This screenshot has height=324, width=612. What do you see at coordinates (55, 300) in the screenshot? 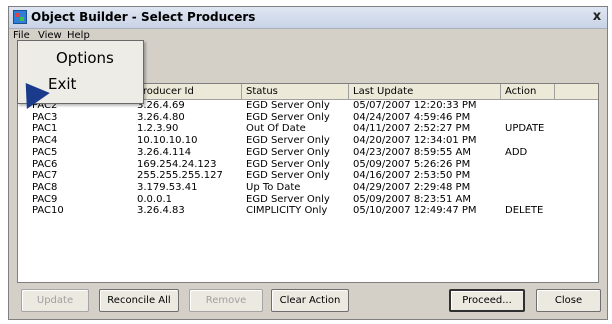
I see `update-button: Update` at bounding box center [55, 300].